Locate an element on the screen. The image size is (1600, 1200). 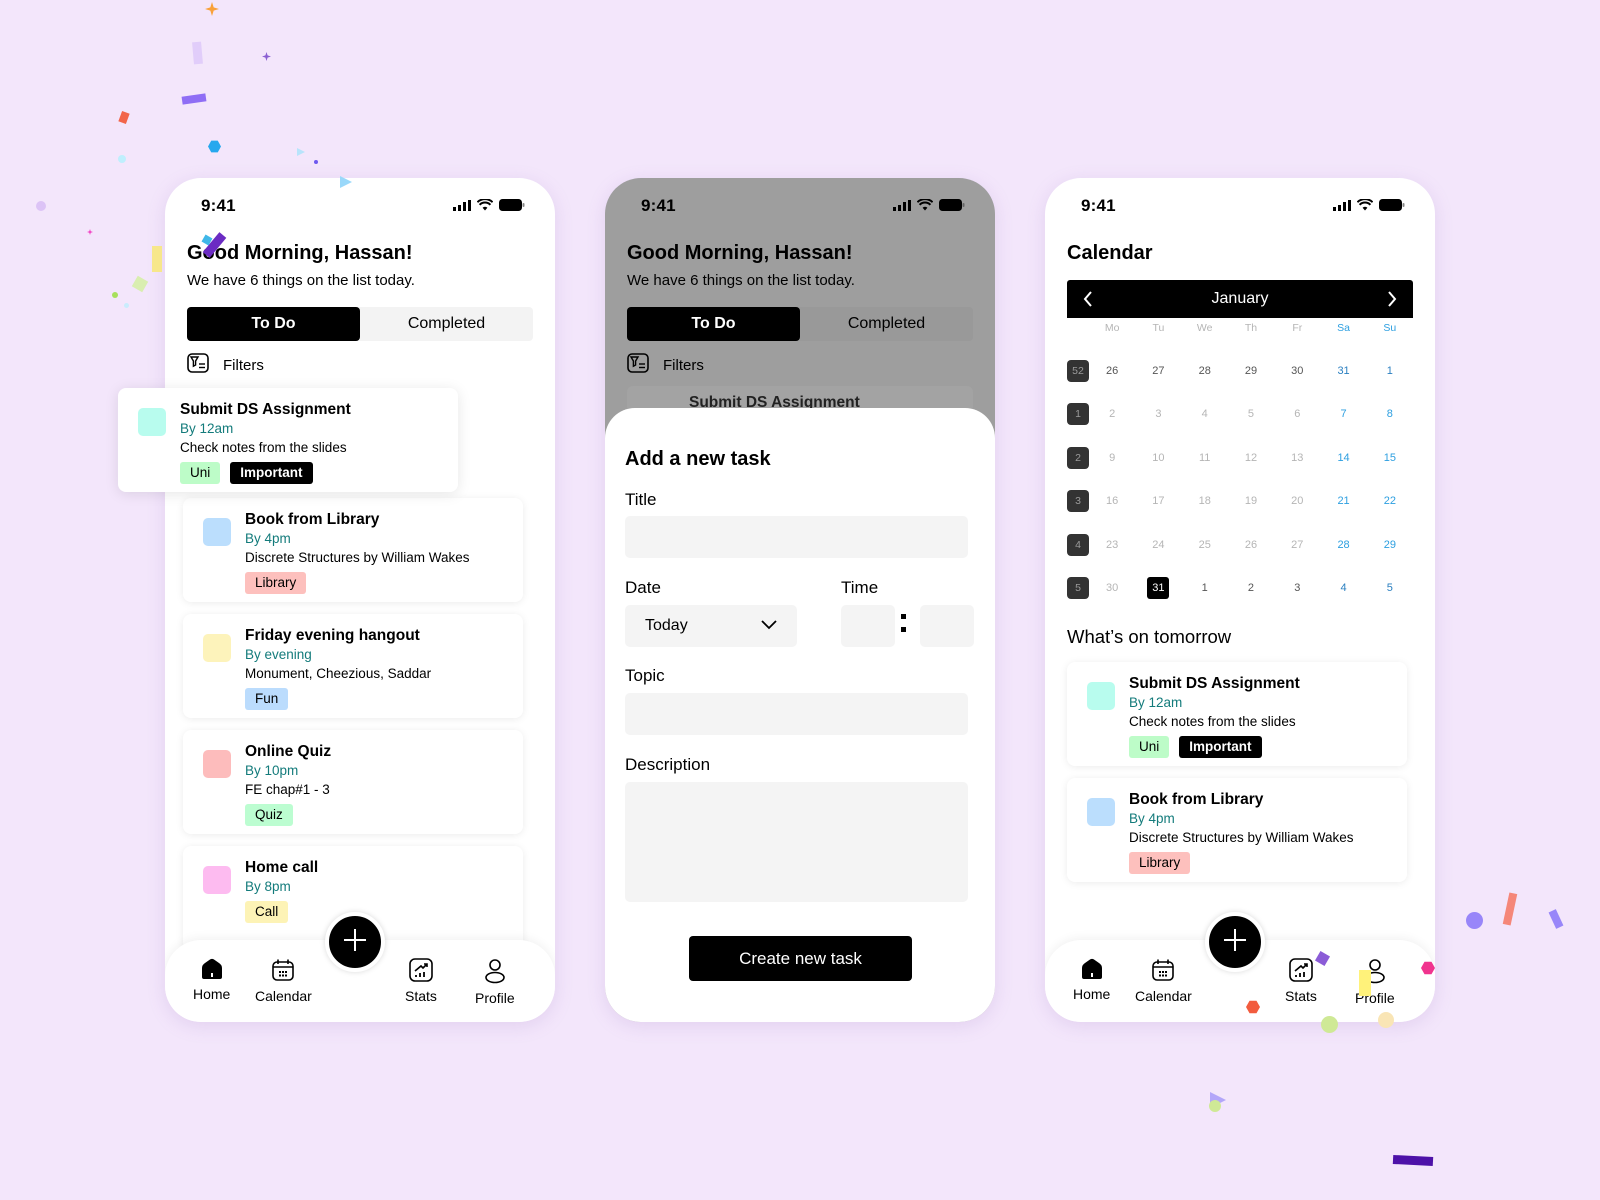
calendar-day: 24 is located at coordinates (1158, 545).